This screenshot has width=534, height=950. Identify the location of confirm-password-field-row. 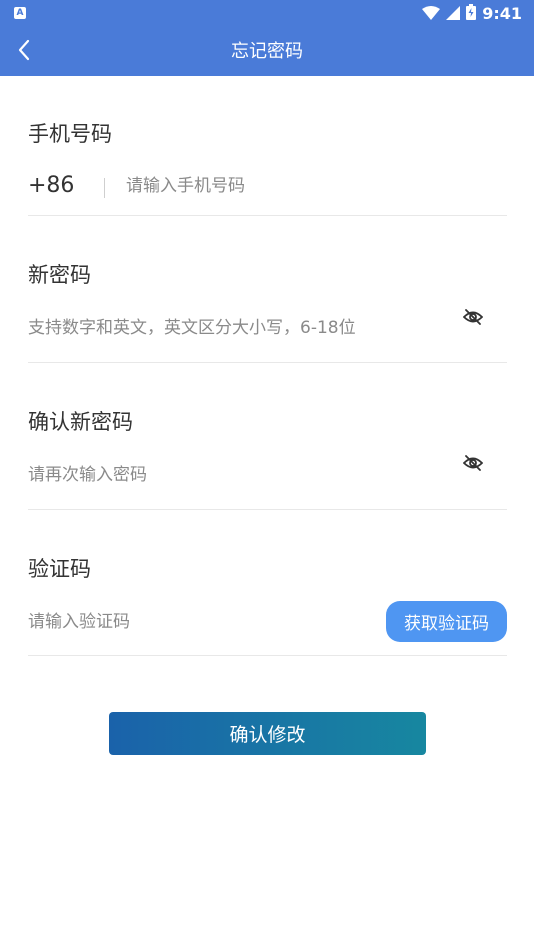
(267, 475).